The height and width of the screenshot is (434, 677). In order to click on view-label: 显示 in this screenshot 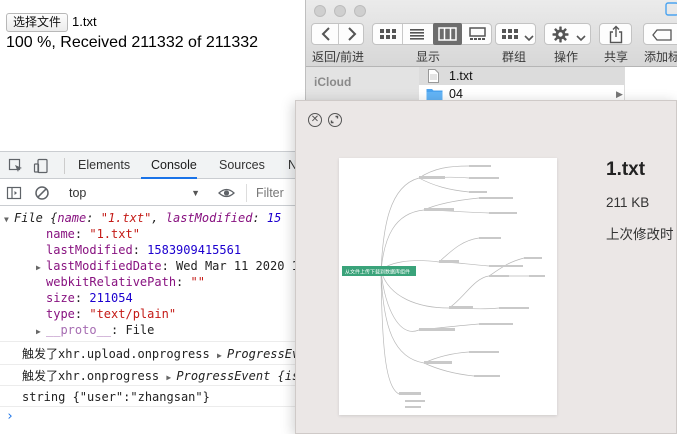, I will do `click(428, 57)`.